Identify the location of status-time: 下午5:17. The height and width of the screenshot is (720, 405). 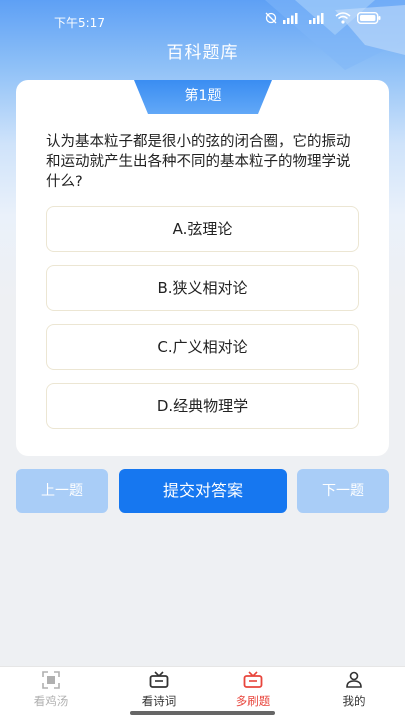
(79, 23).